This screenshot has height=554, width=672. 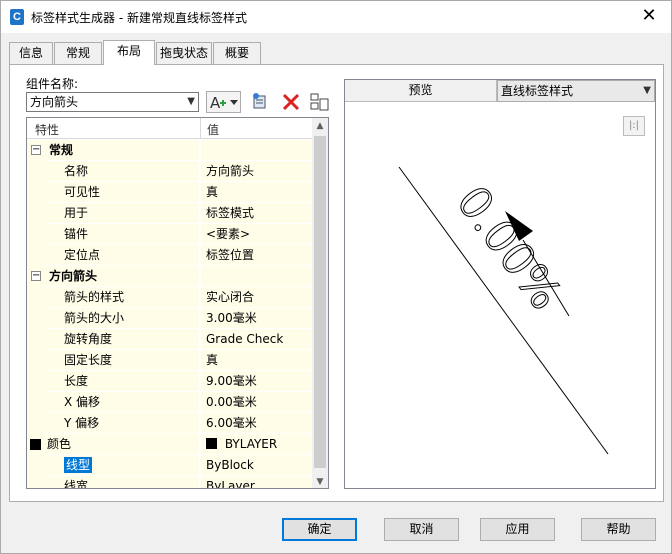 I want to click on property-row: Y 偏移 6.00毫米, so click(x=170, y=423).